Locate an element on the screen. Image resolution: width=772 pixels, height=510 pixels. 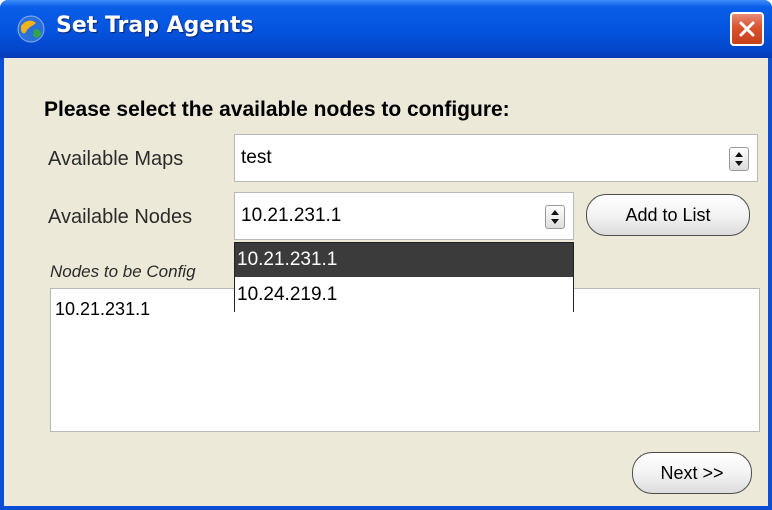
dropdown-option: 10.21.231.1 is located at coordinates (404, 260).